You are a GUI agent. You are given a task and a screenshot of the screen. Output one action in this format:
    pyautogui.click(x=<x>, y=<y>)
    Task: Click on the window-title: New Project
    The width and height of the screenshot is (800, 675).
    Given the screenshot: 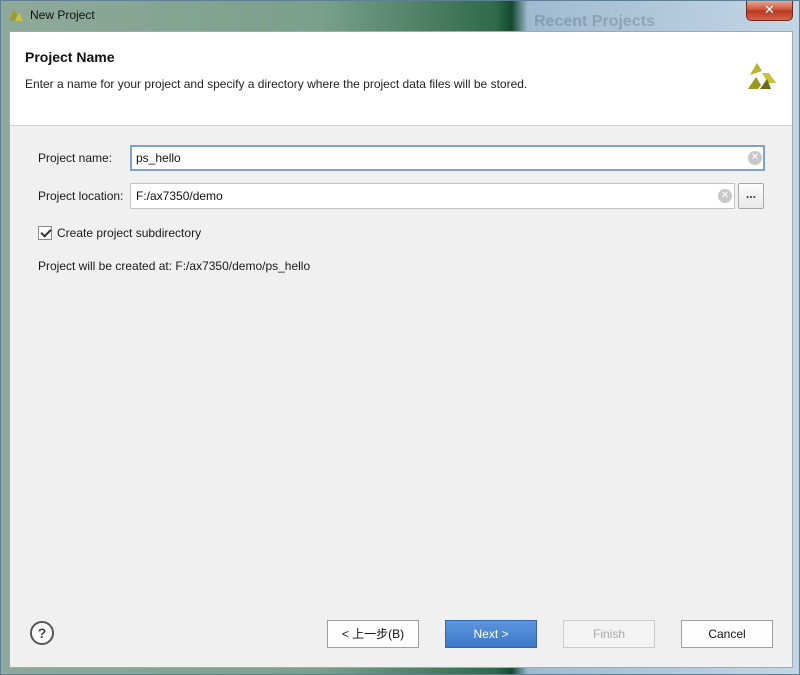 What is the action you would take?
    pyautogui.click(x=62, y=15)
    